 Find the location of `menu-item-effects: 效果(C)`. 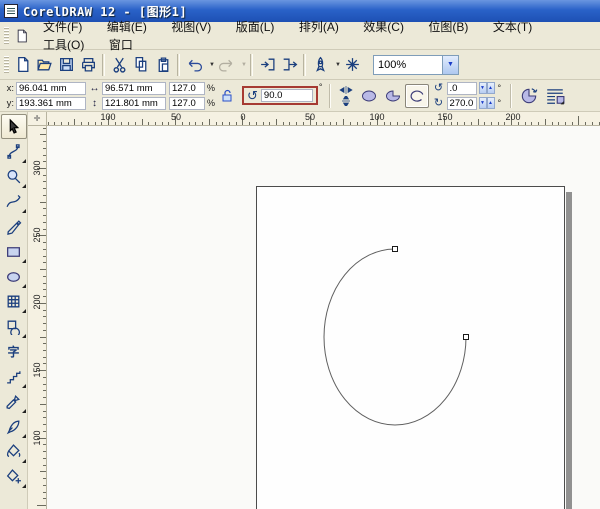

menu-item-effects: 效果(C) is located at coordinates (383, 27).